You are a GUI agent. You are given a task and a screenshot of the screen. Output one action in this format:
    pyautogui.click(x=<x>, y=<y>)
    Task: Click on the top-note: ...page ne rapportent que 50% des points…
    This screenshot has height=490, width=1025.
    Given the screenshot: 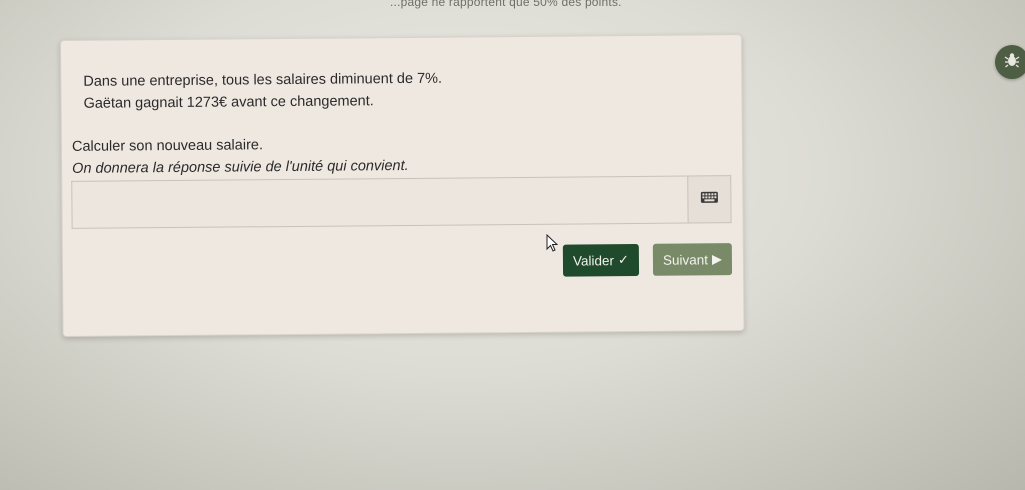 What is the action you would take?
    pyautogui.click(x=506, y=4)
    